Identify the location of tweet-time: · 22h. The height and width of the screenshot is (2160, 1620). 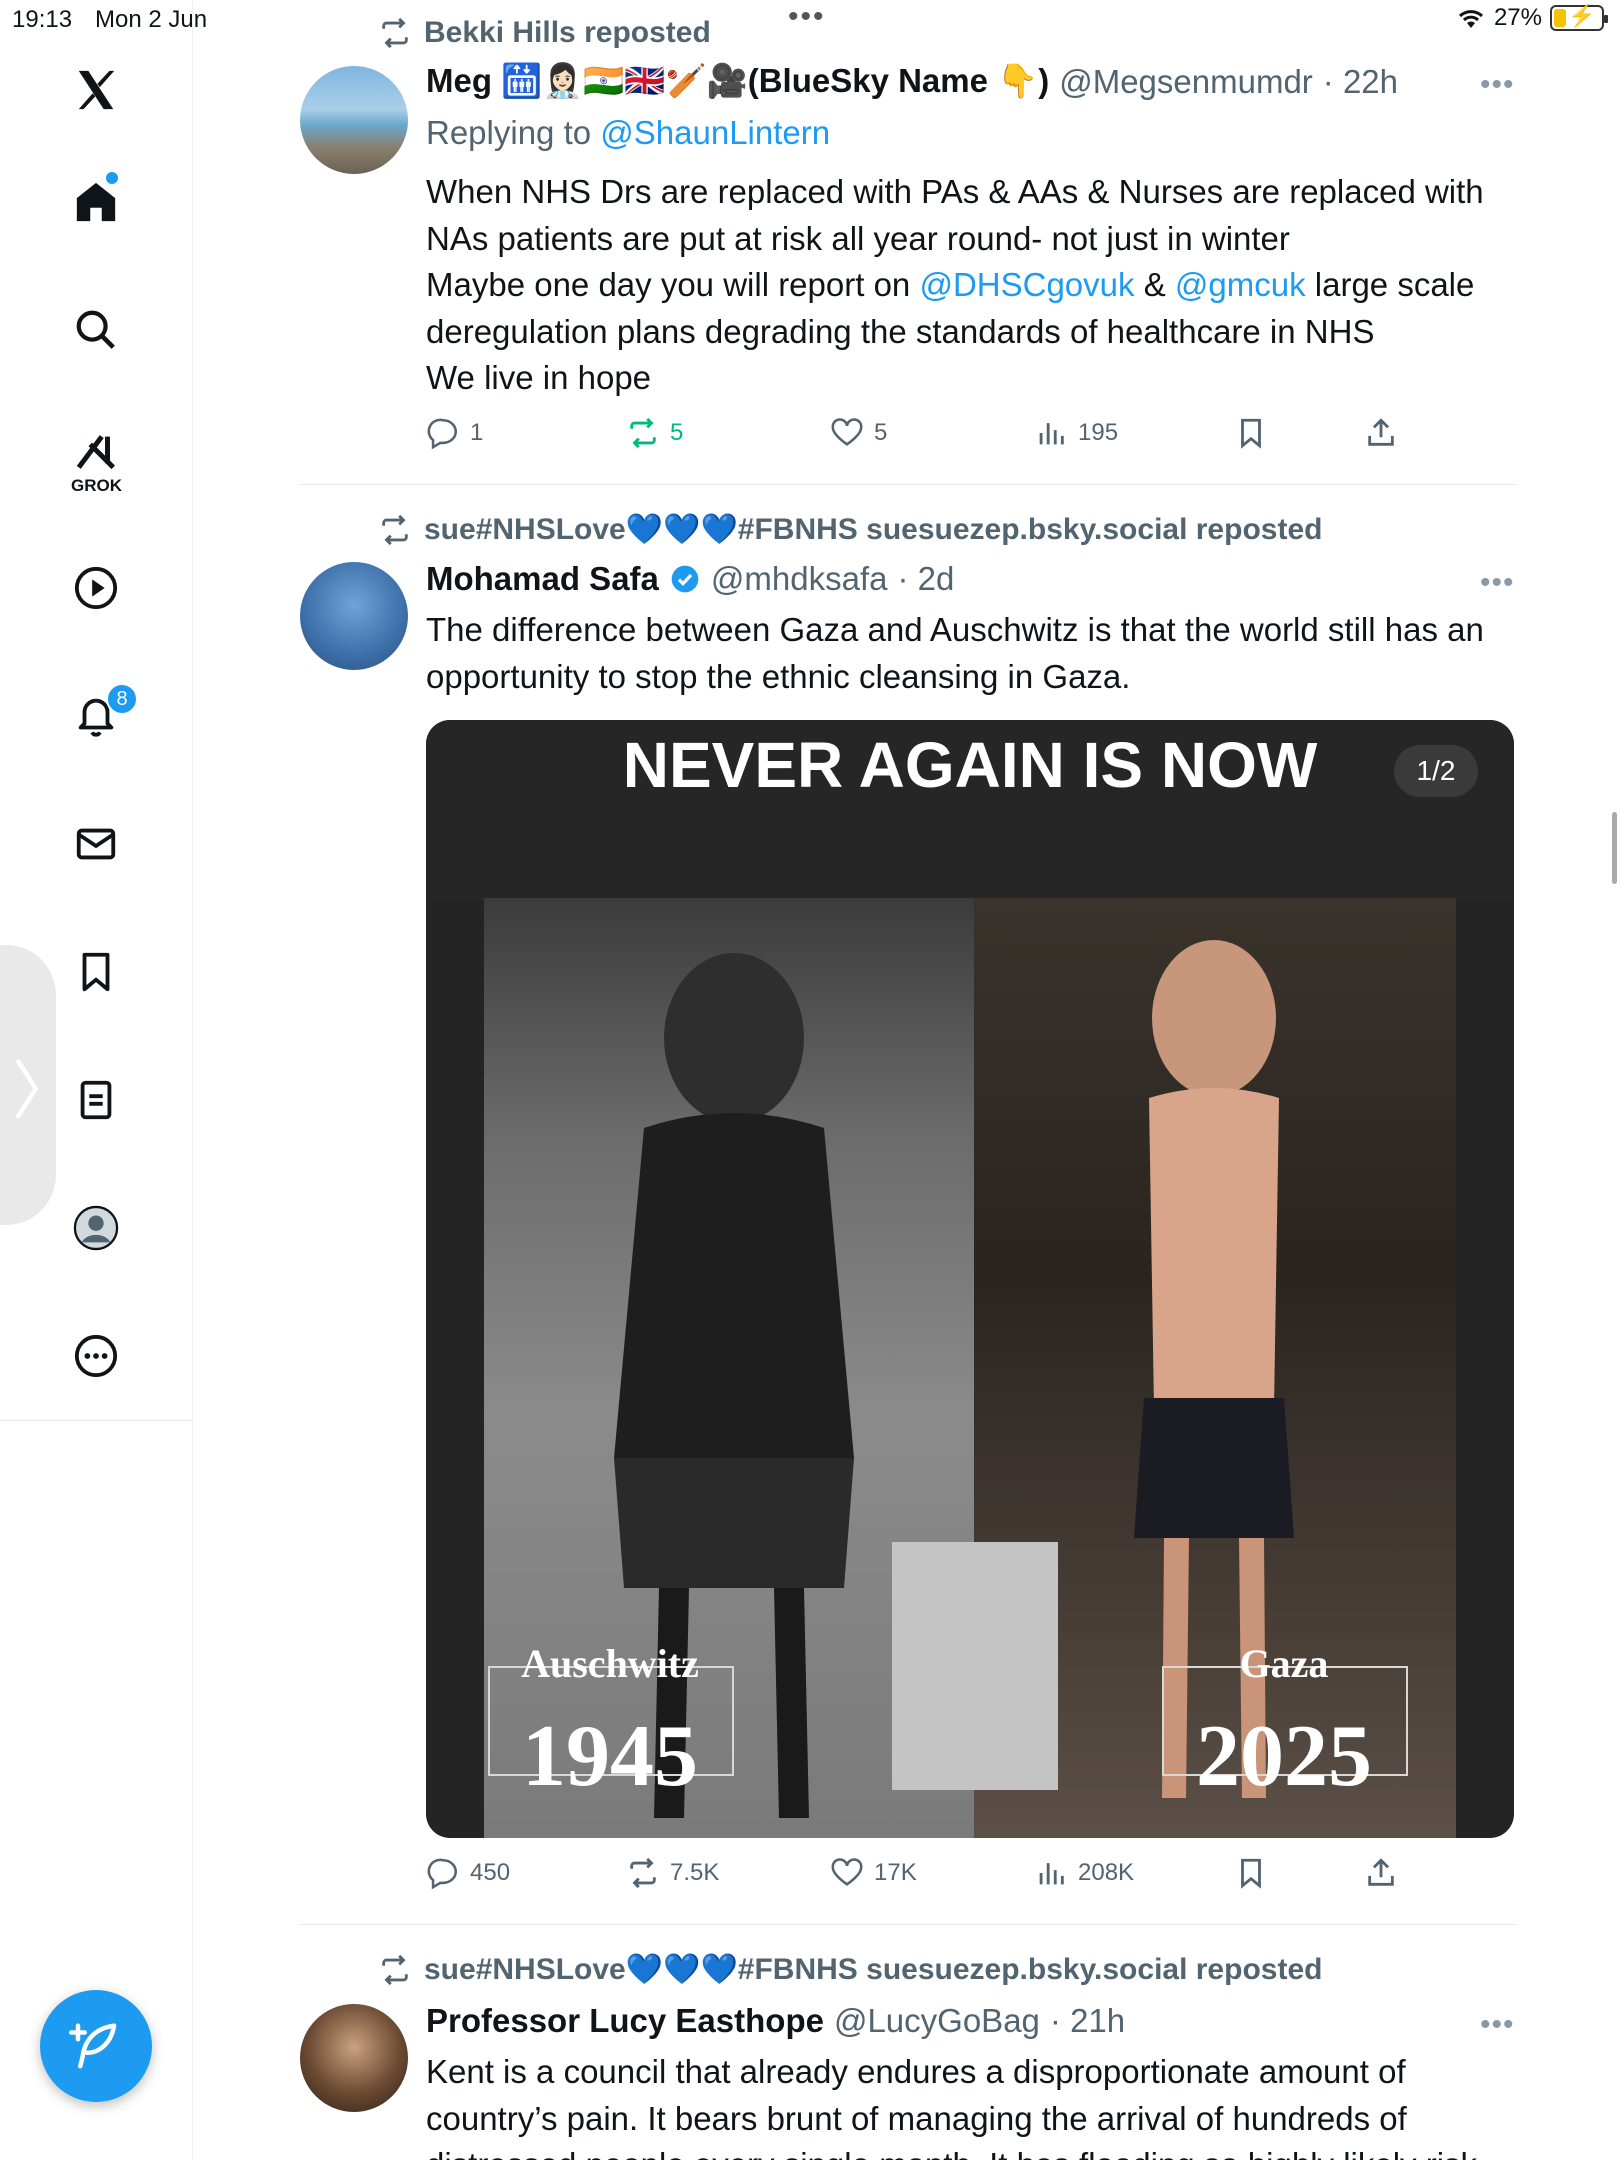
(1360, 82).